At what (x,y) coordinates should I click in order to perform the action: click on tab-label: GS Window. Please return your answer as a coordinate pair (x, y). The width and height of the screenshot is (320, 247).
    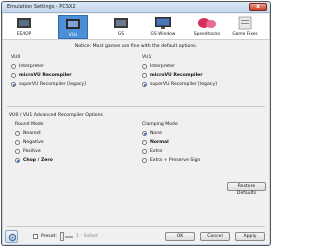
    Looking at the image, I should click on (163, 34).